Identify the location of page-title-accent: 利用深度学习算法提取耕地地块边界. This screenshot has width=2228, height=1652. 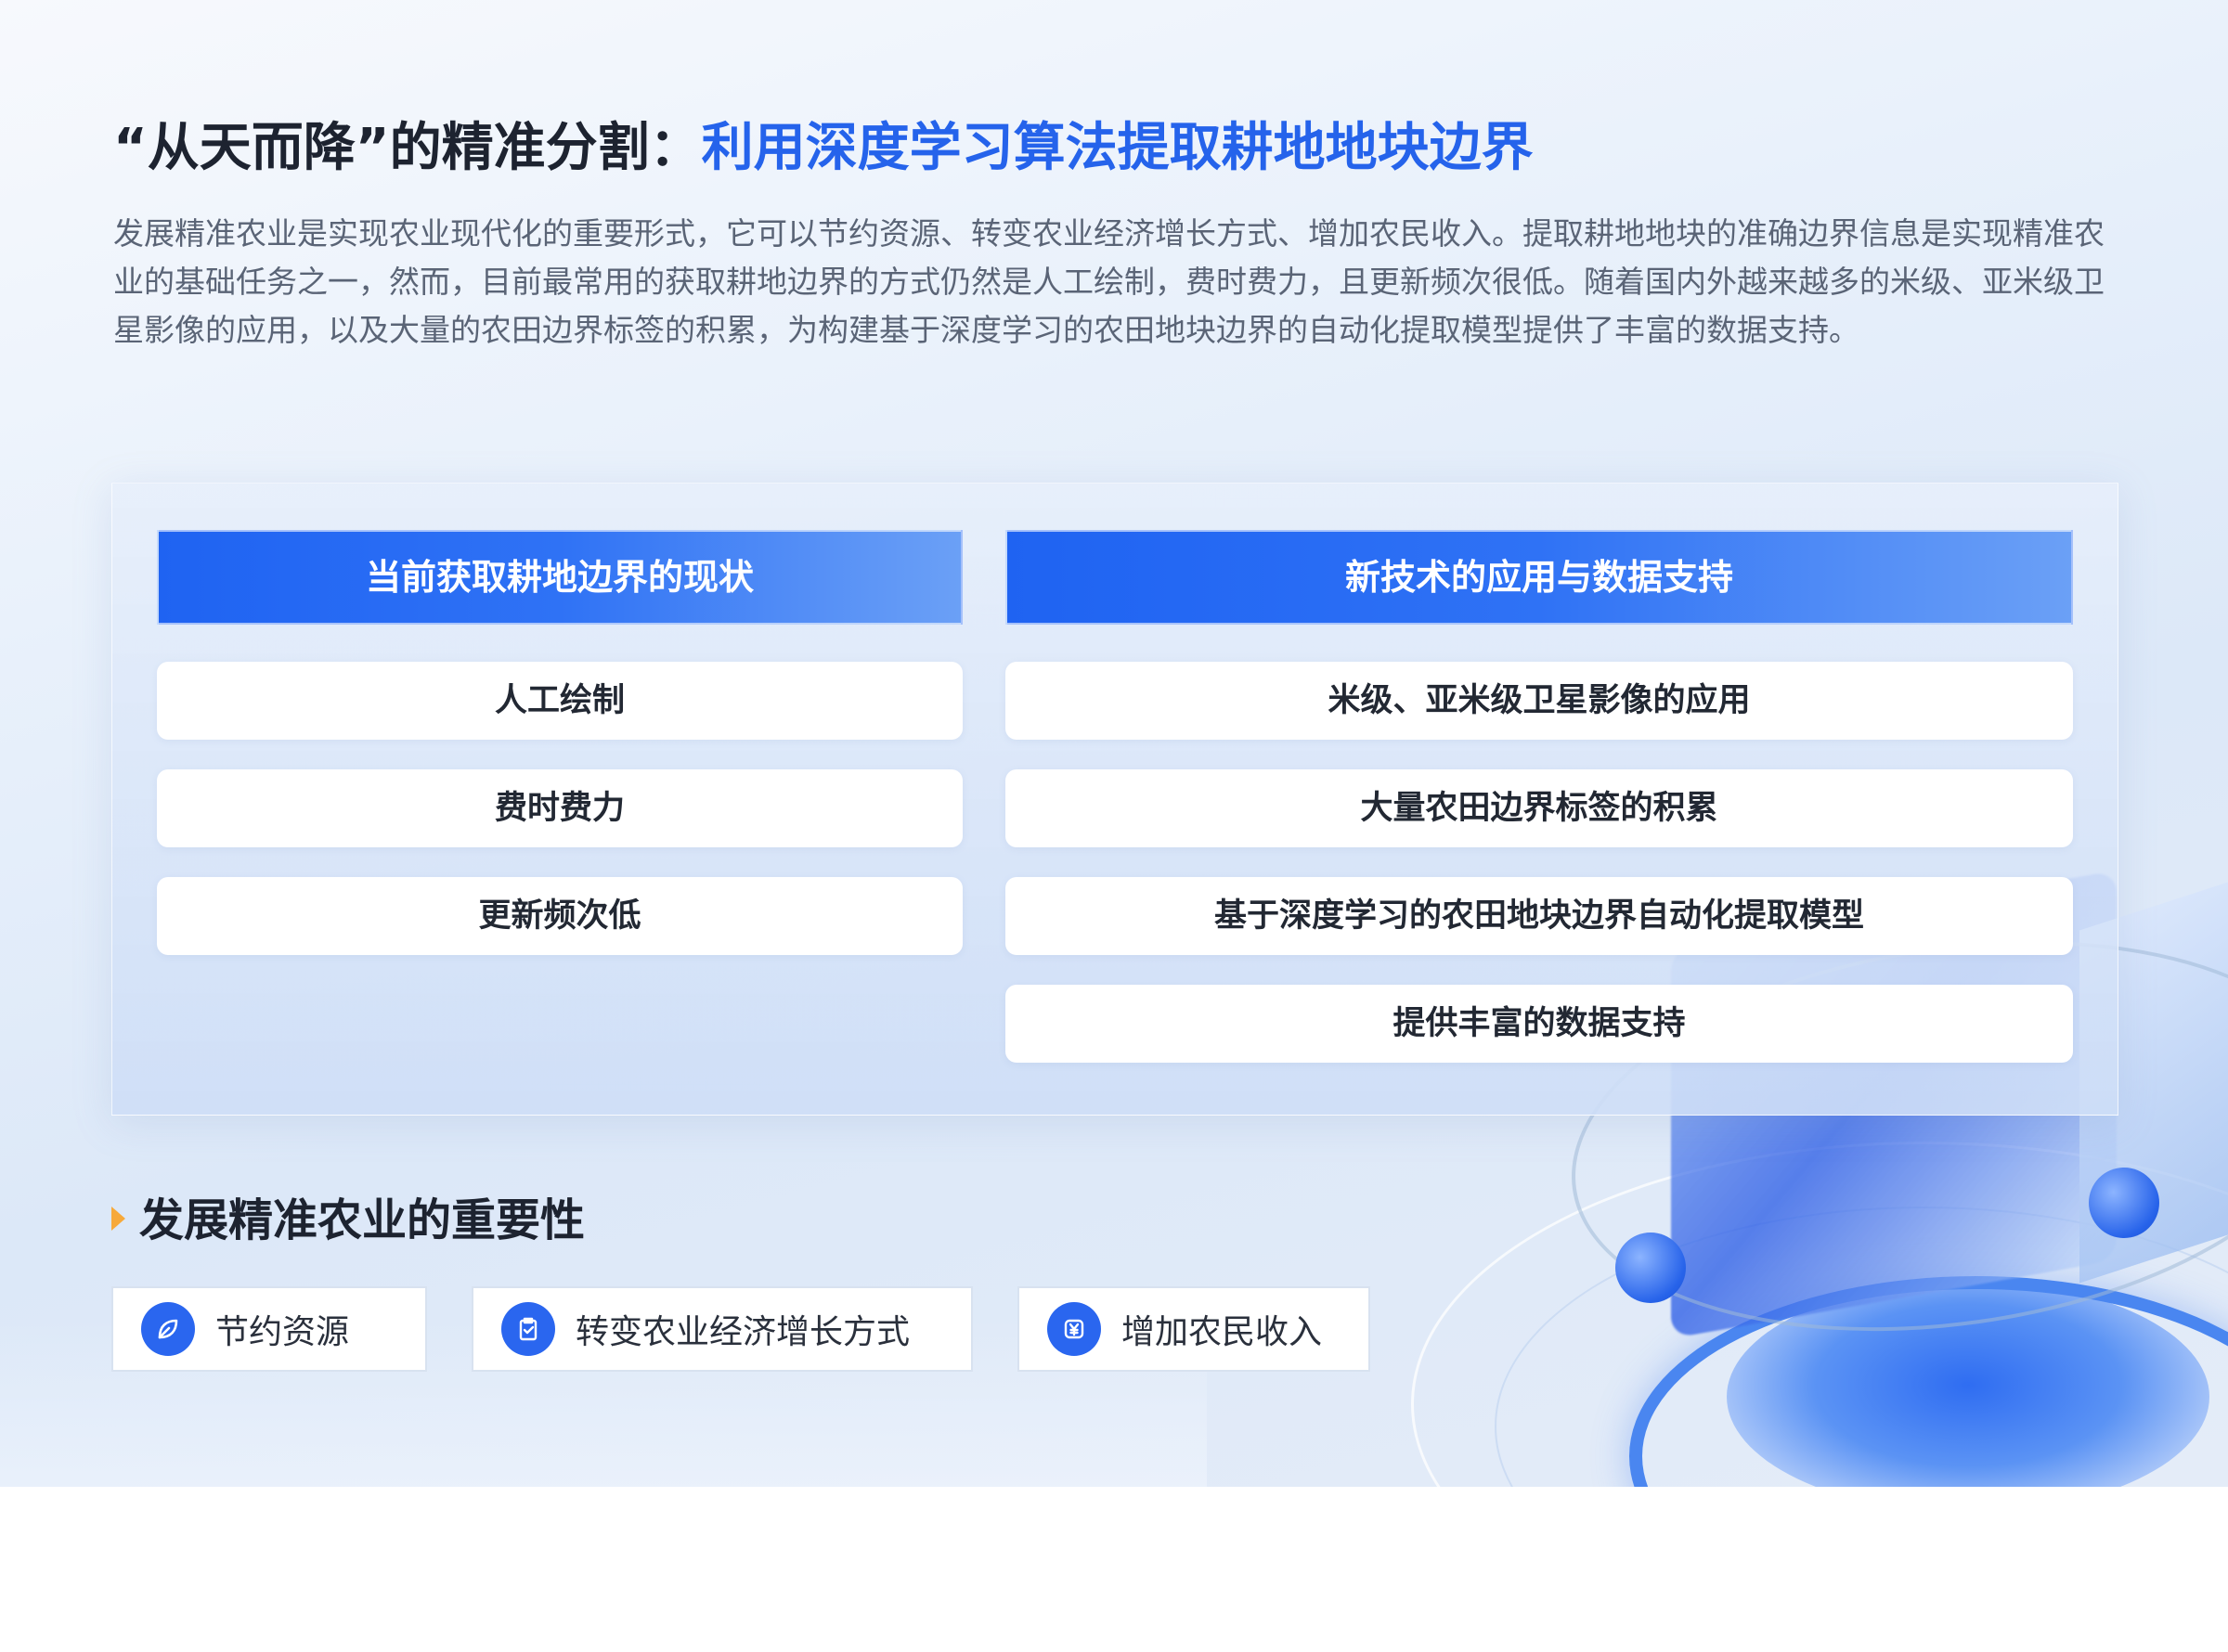
(1117, 148).